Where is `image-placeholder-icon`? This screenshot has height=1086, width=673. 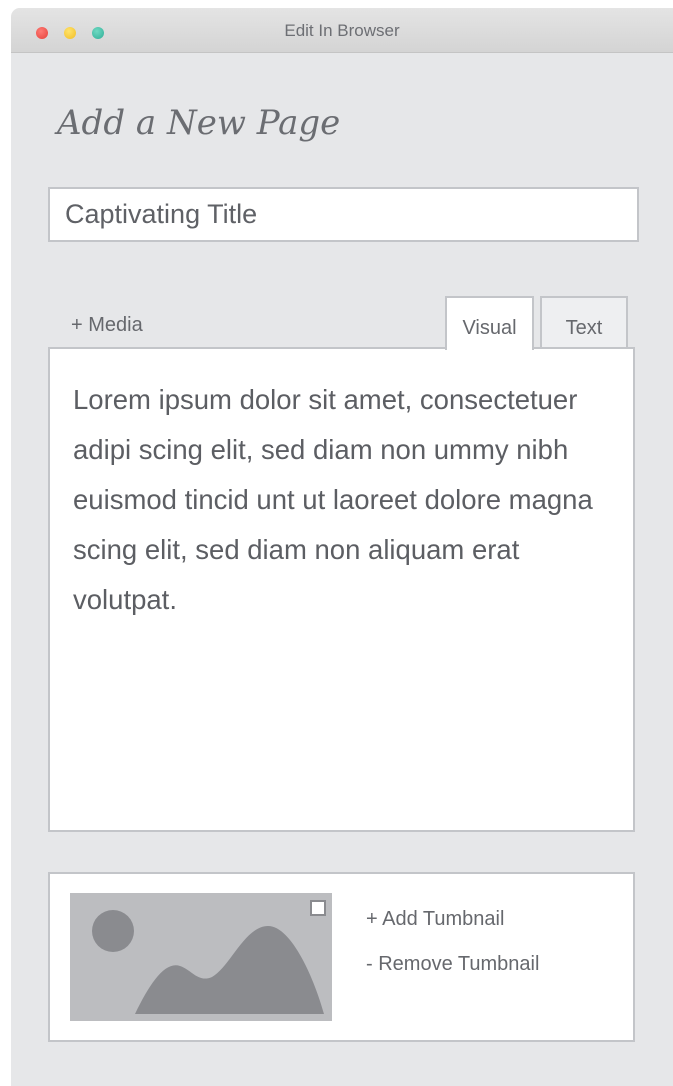 image-placeholder-icon is located at coordinates (201, 957).